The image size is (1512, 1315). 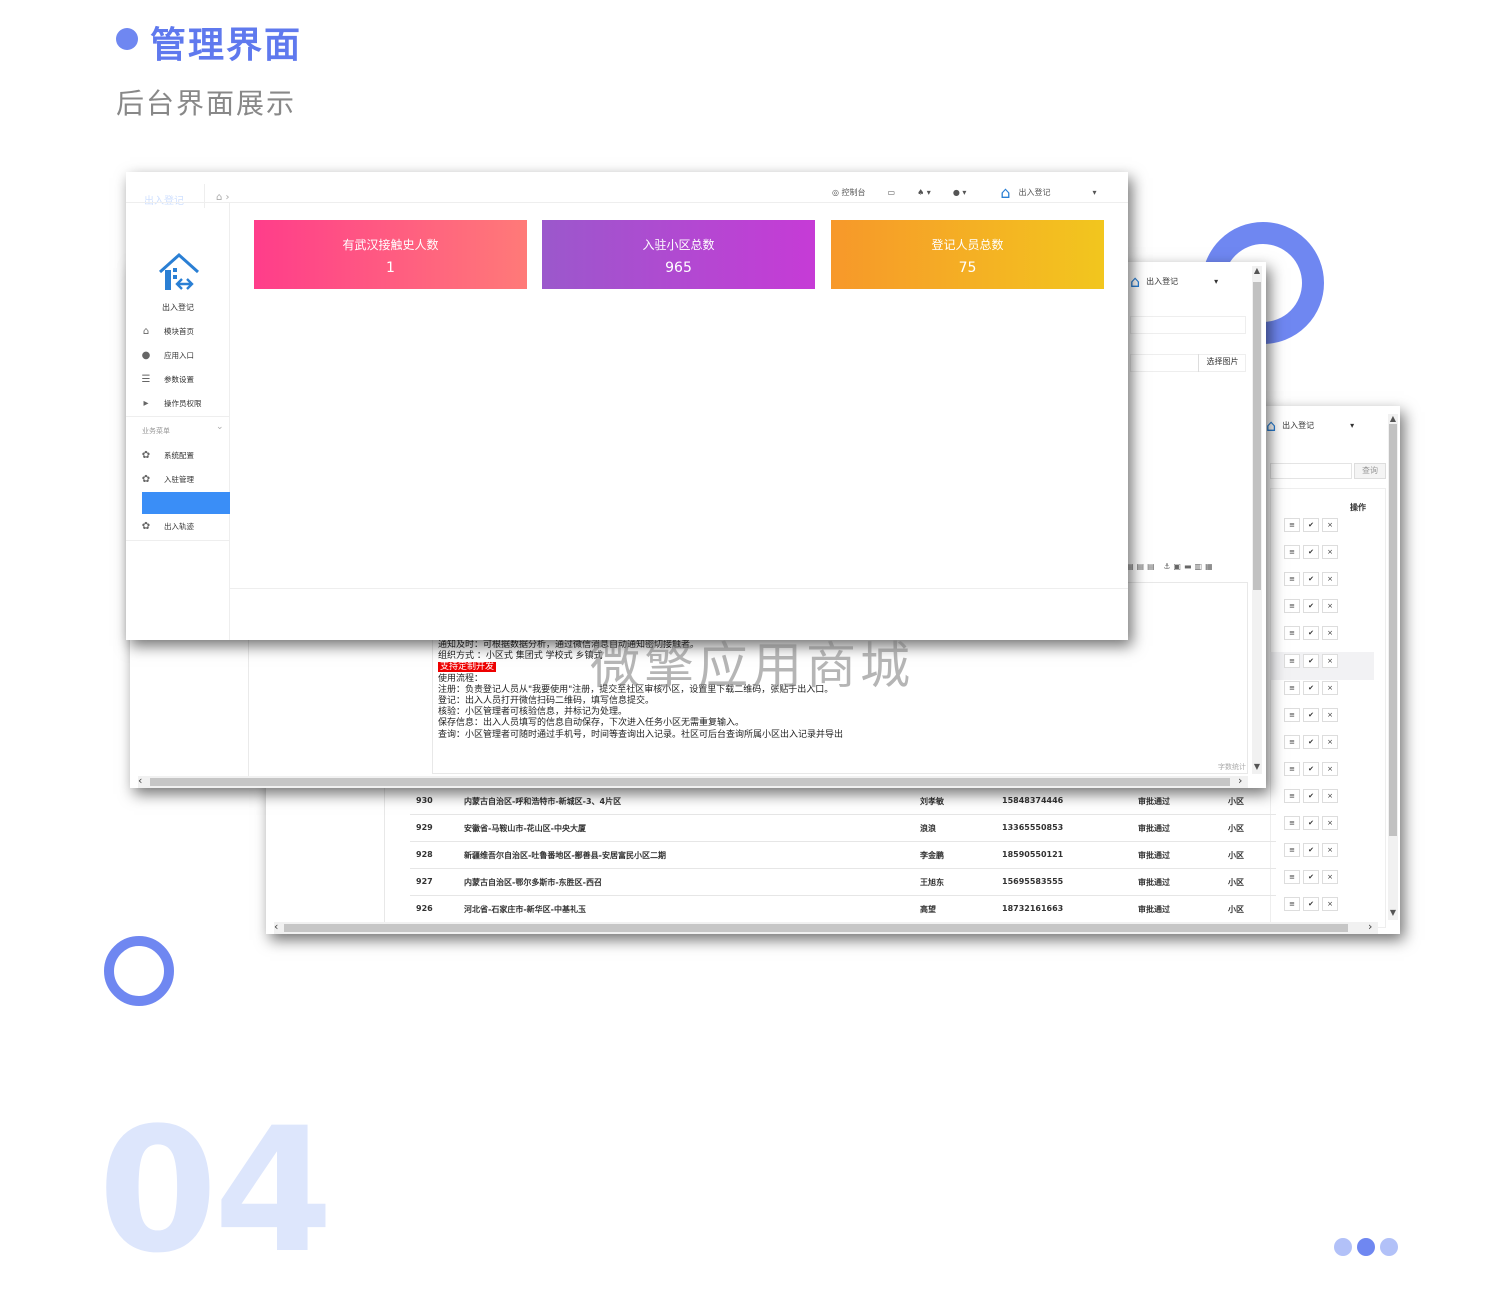 What do you see at coordinates (167, 355) in the screenshot?
I see `sidebar-item-entry: ● 应用入口` at bounding box center [167, 355].